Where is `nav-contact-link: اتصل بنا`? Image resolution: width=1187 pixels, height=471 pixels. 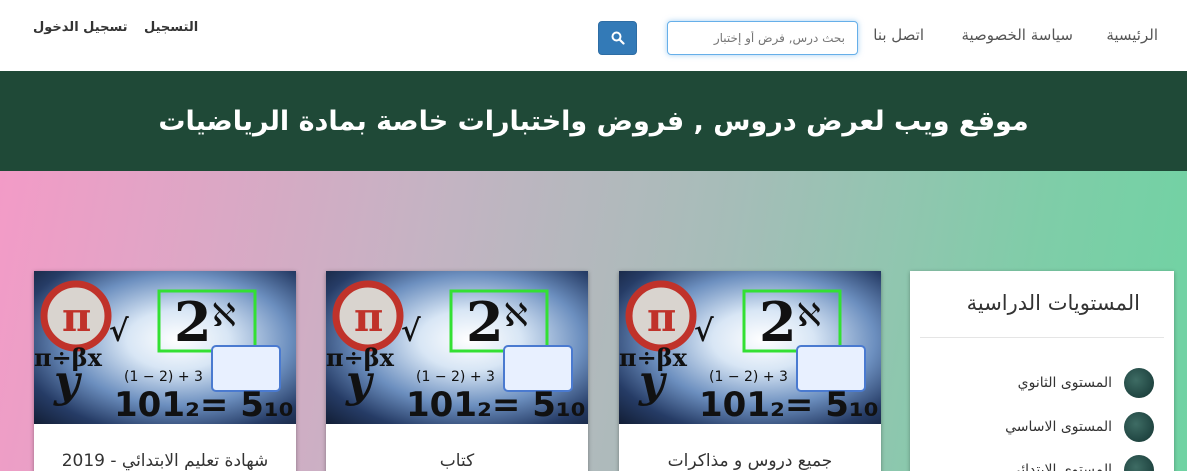
nav-contact-link: اتصل بنا is located at coordinates (898, 35).